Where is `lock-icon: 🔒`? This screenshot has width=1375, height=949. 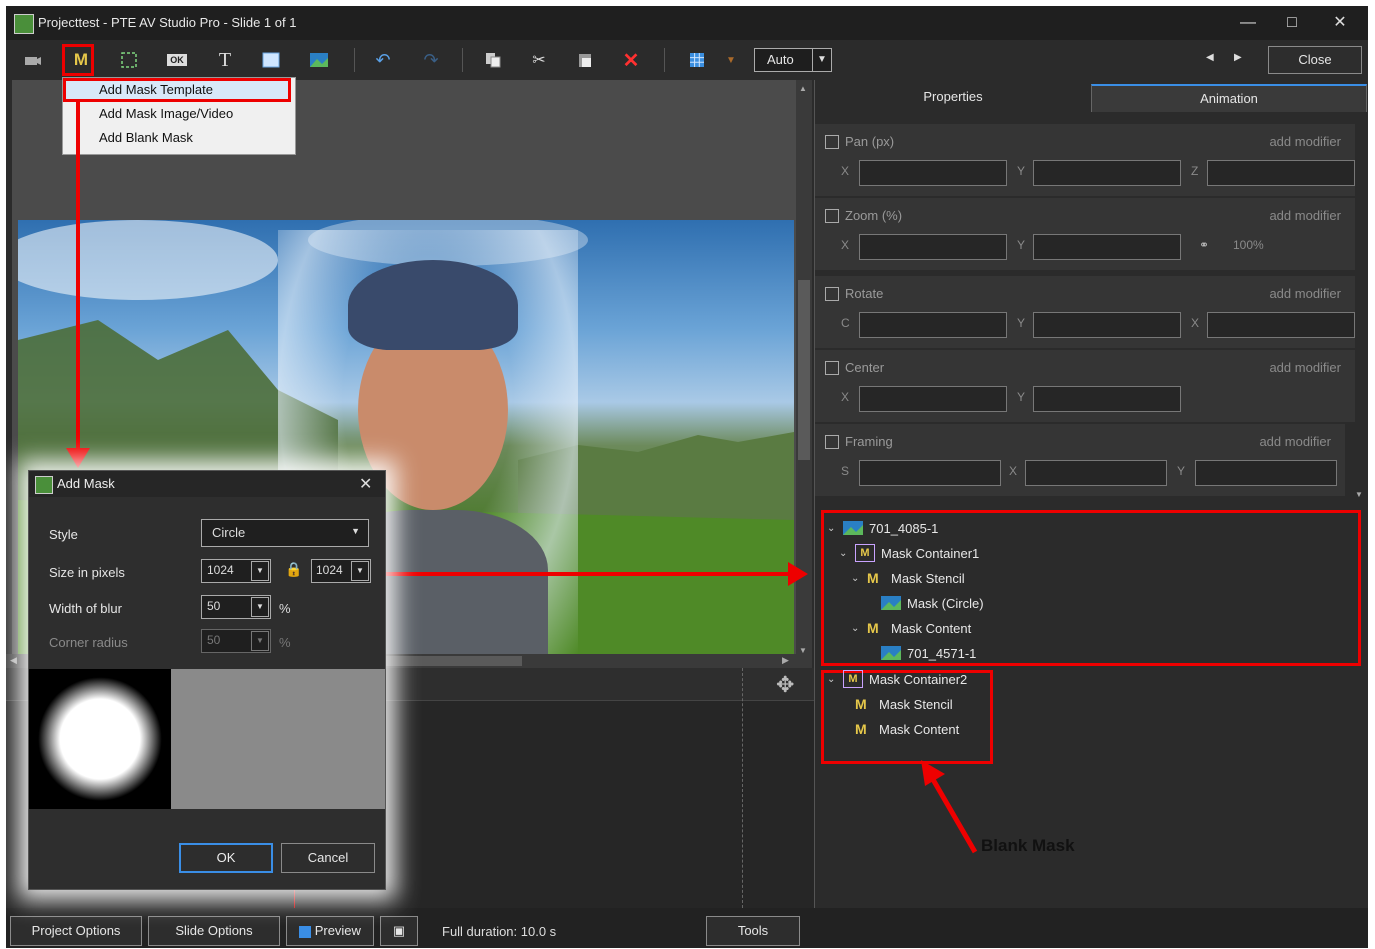
lock-icon: 🔒 is located at coordinates (293, 569).